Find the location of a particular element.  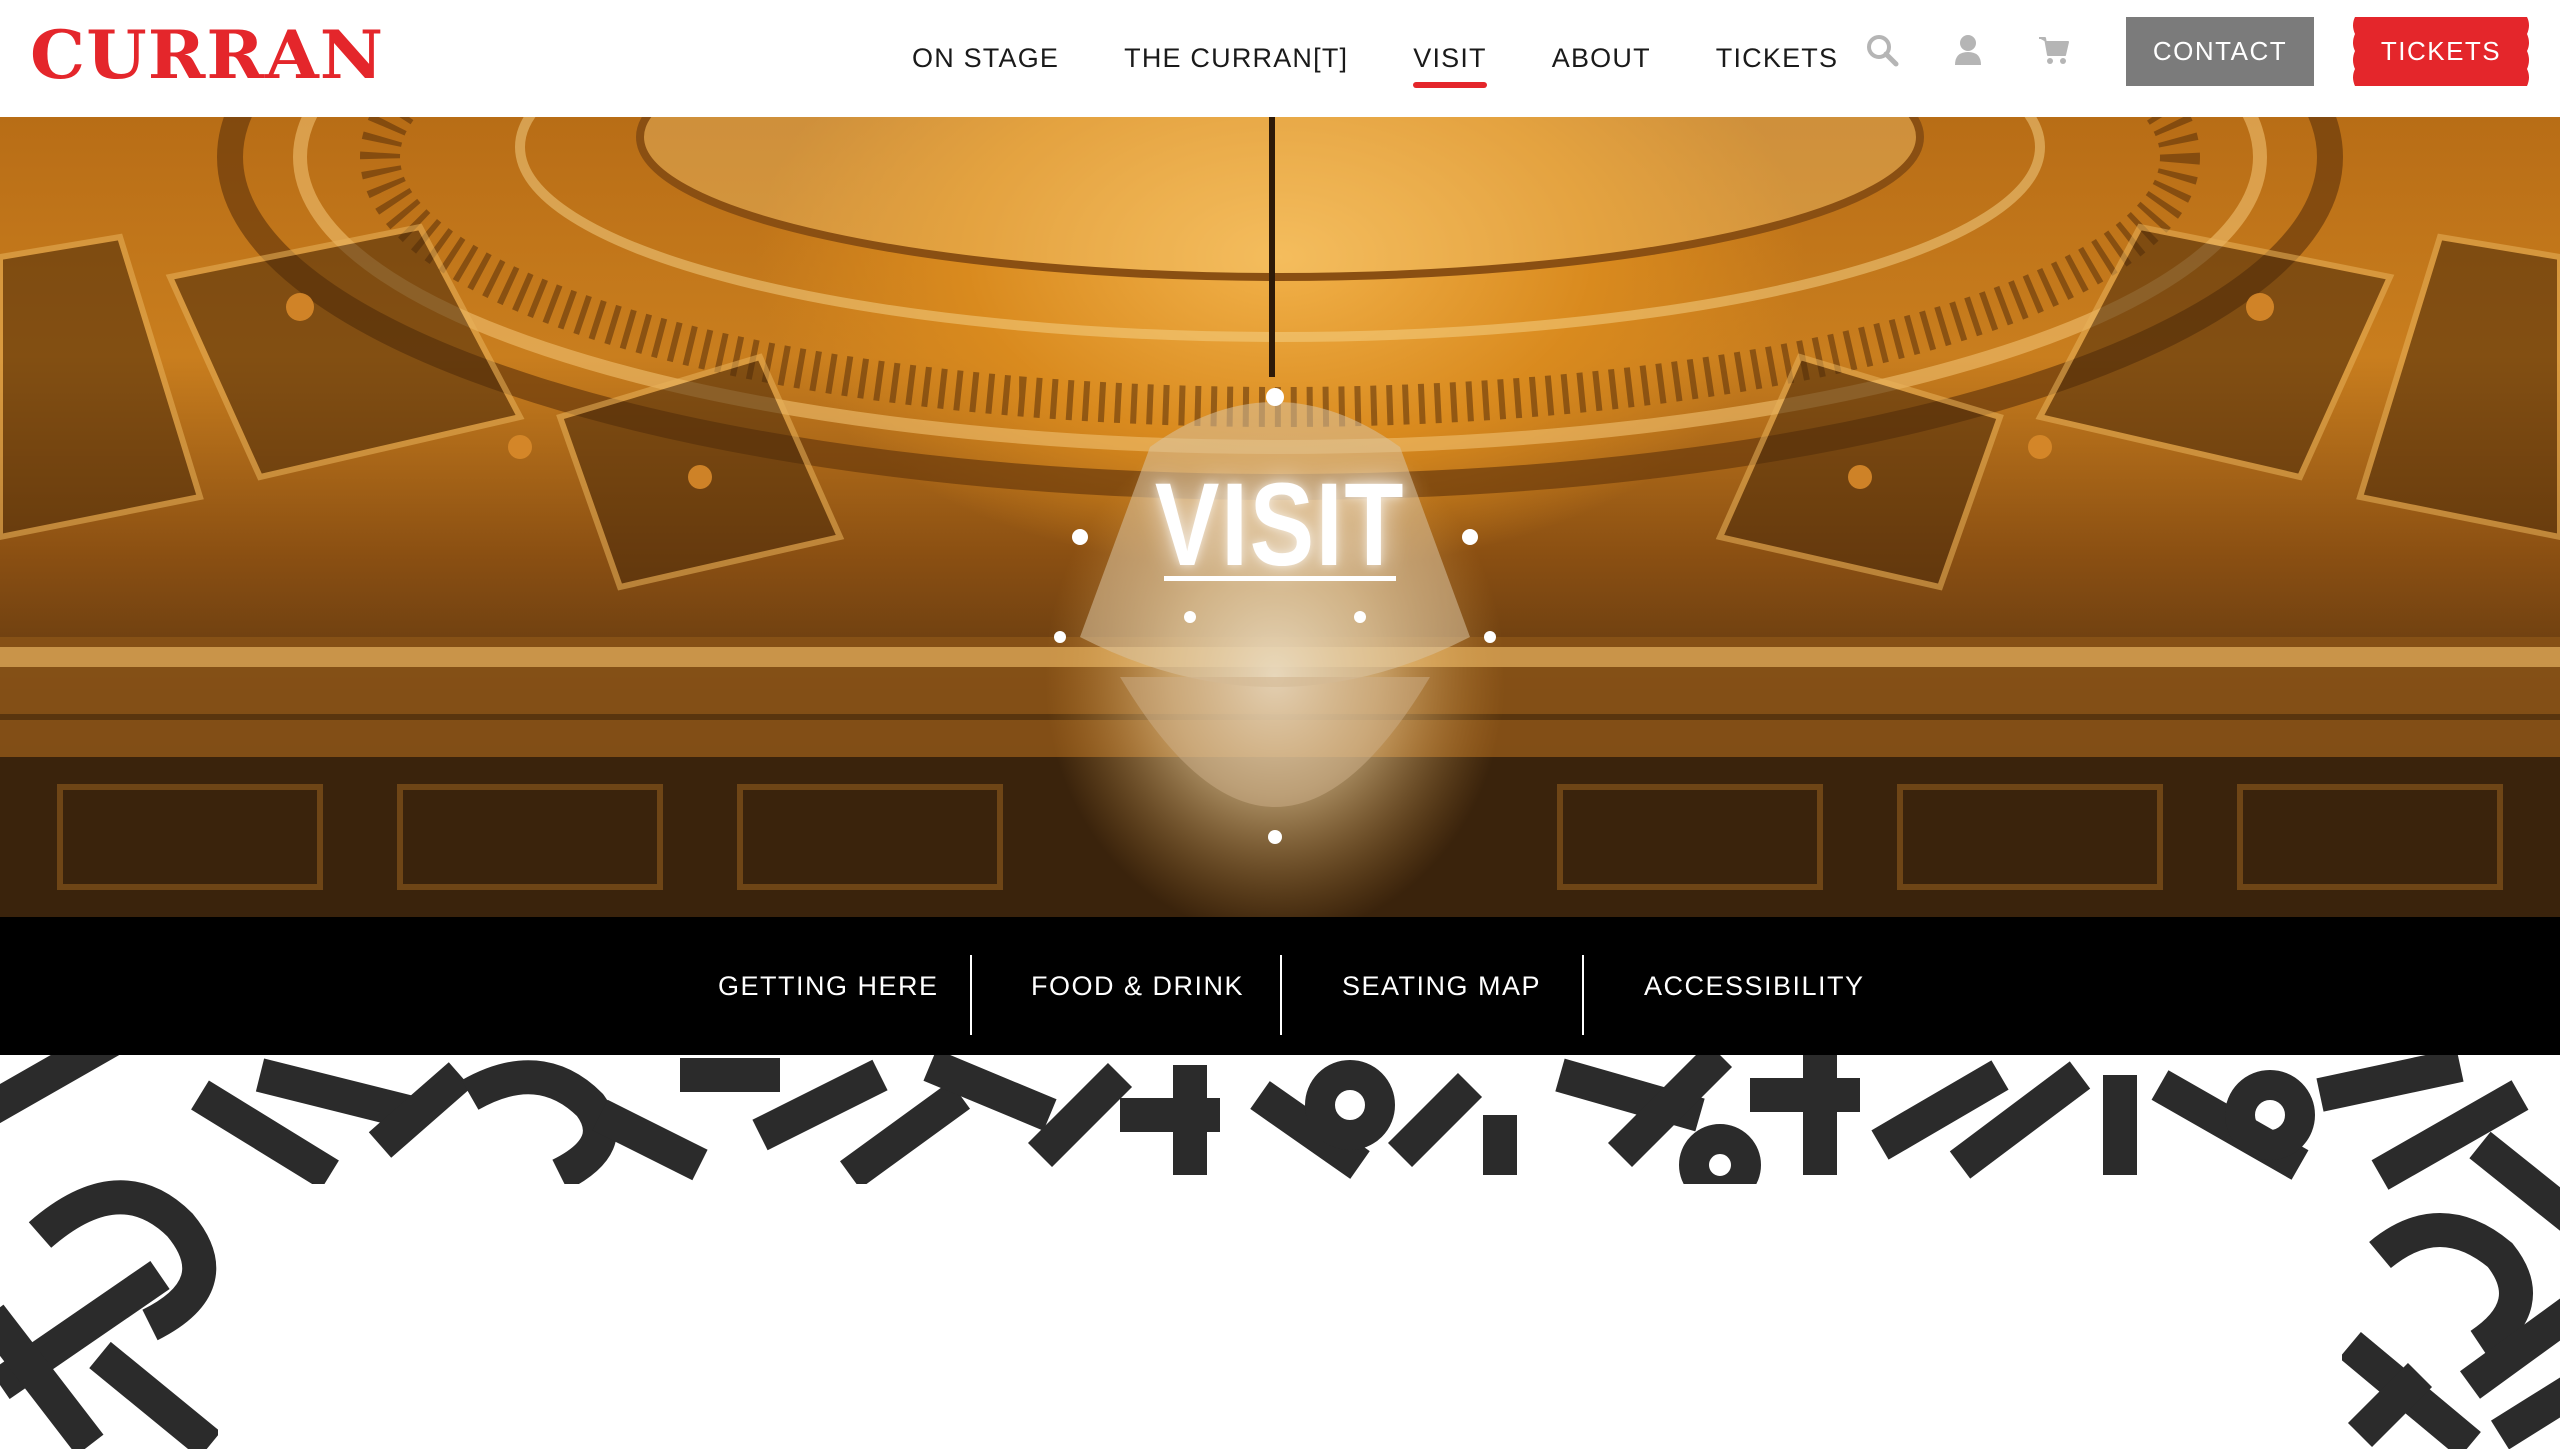

nav-tickets: TICKETS is located at coordinates (1777, 58).